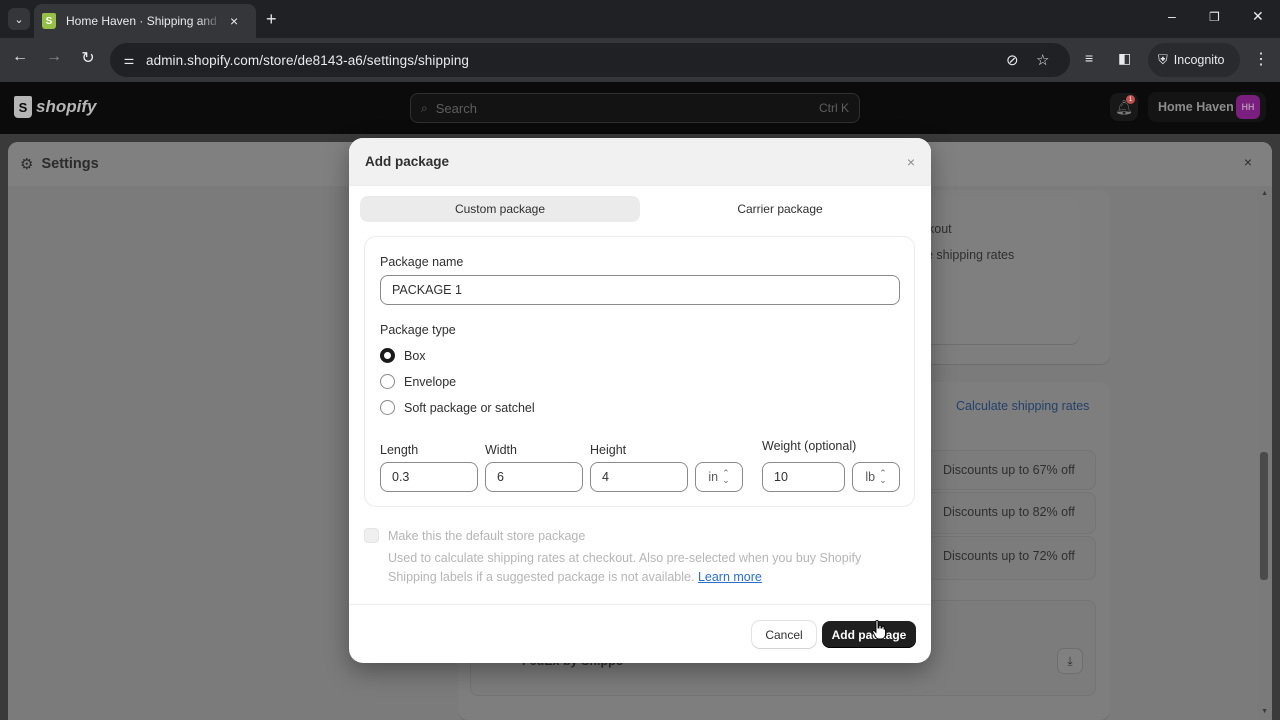 This screenshot has height=720, width=1280. I want to click on incognito-indicator: ⛨ Incognito, so click(1194, 60).